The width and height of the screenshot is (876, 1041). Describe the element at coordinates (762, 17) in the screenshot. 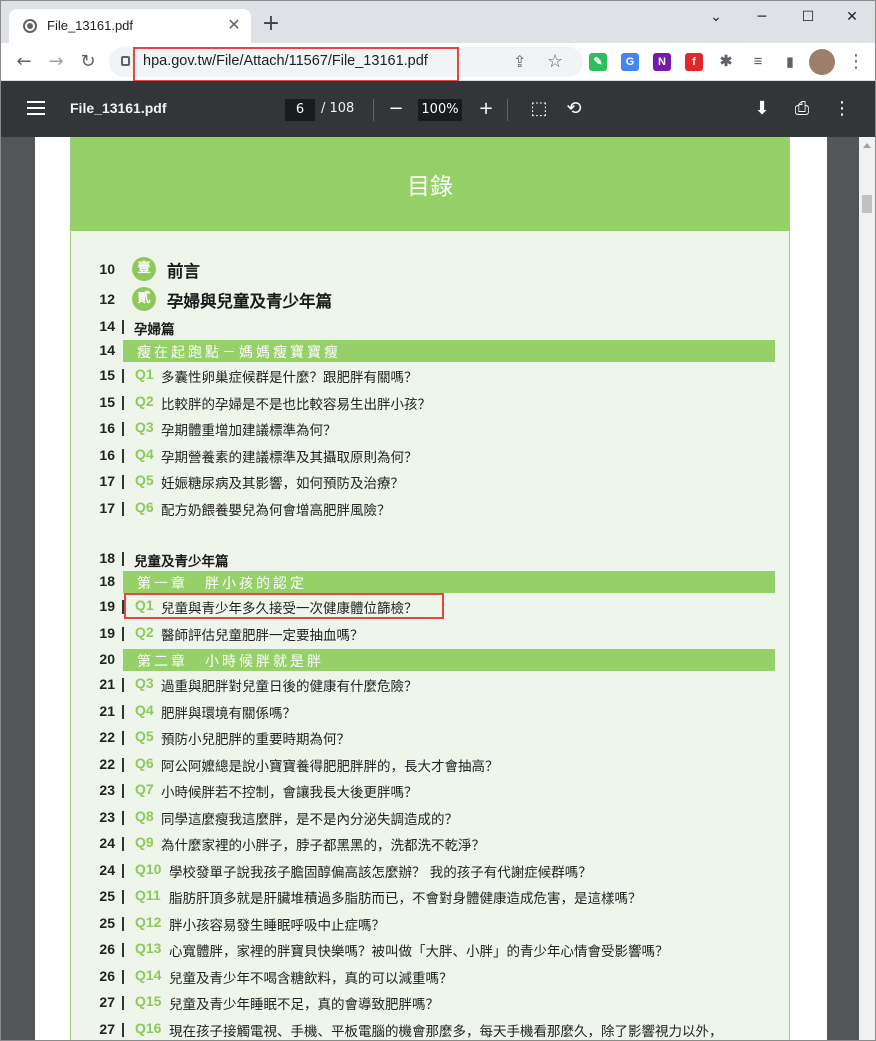

I see `minimize-button: ─` at that location.